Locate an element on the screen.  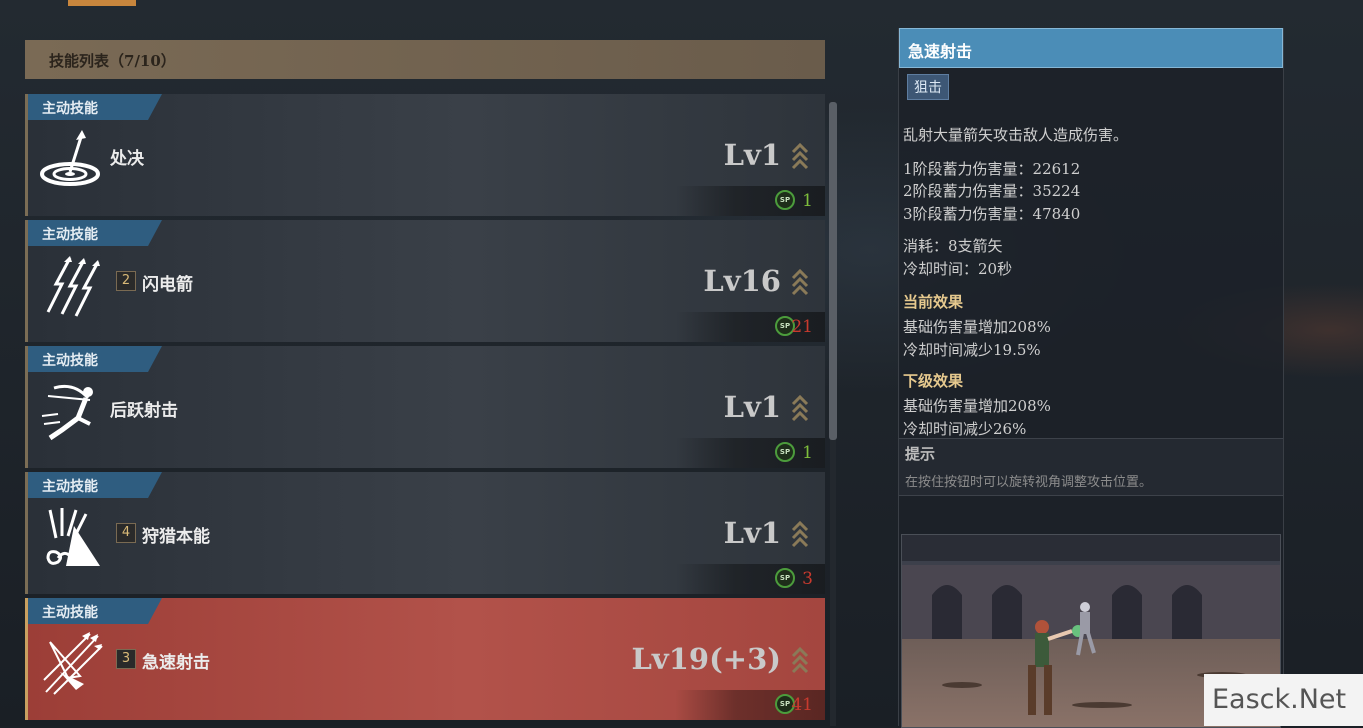
skill-card-lightning-arrow: 主动技能 2 闪电箭 Lv16 SP 21 is located at coordinates (425, 281).